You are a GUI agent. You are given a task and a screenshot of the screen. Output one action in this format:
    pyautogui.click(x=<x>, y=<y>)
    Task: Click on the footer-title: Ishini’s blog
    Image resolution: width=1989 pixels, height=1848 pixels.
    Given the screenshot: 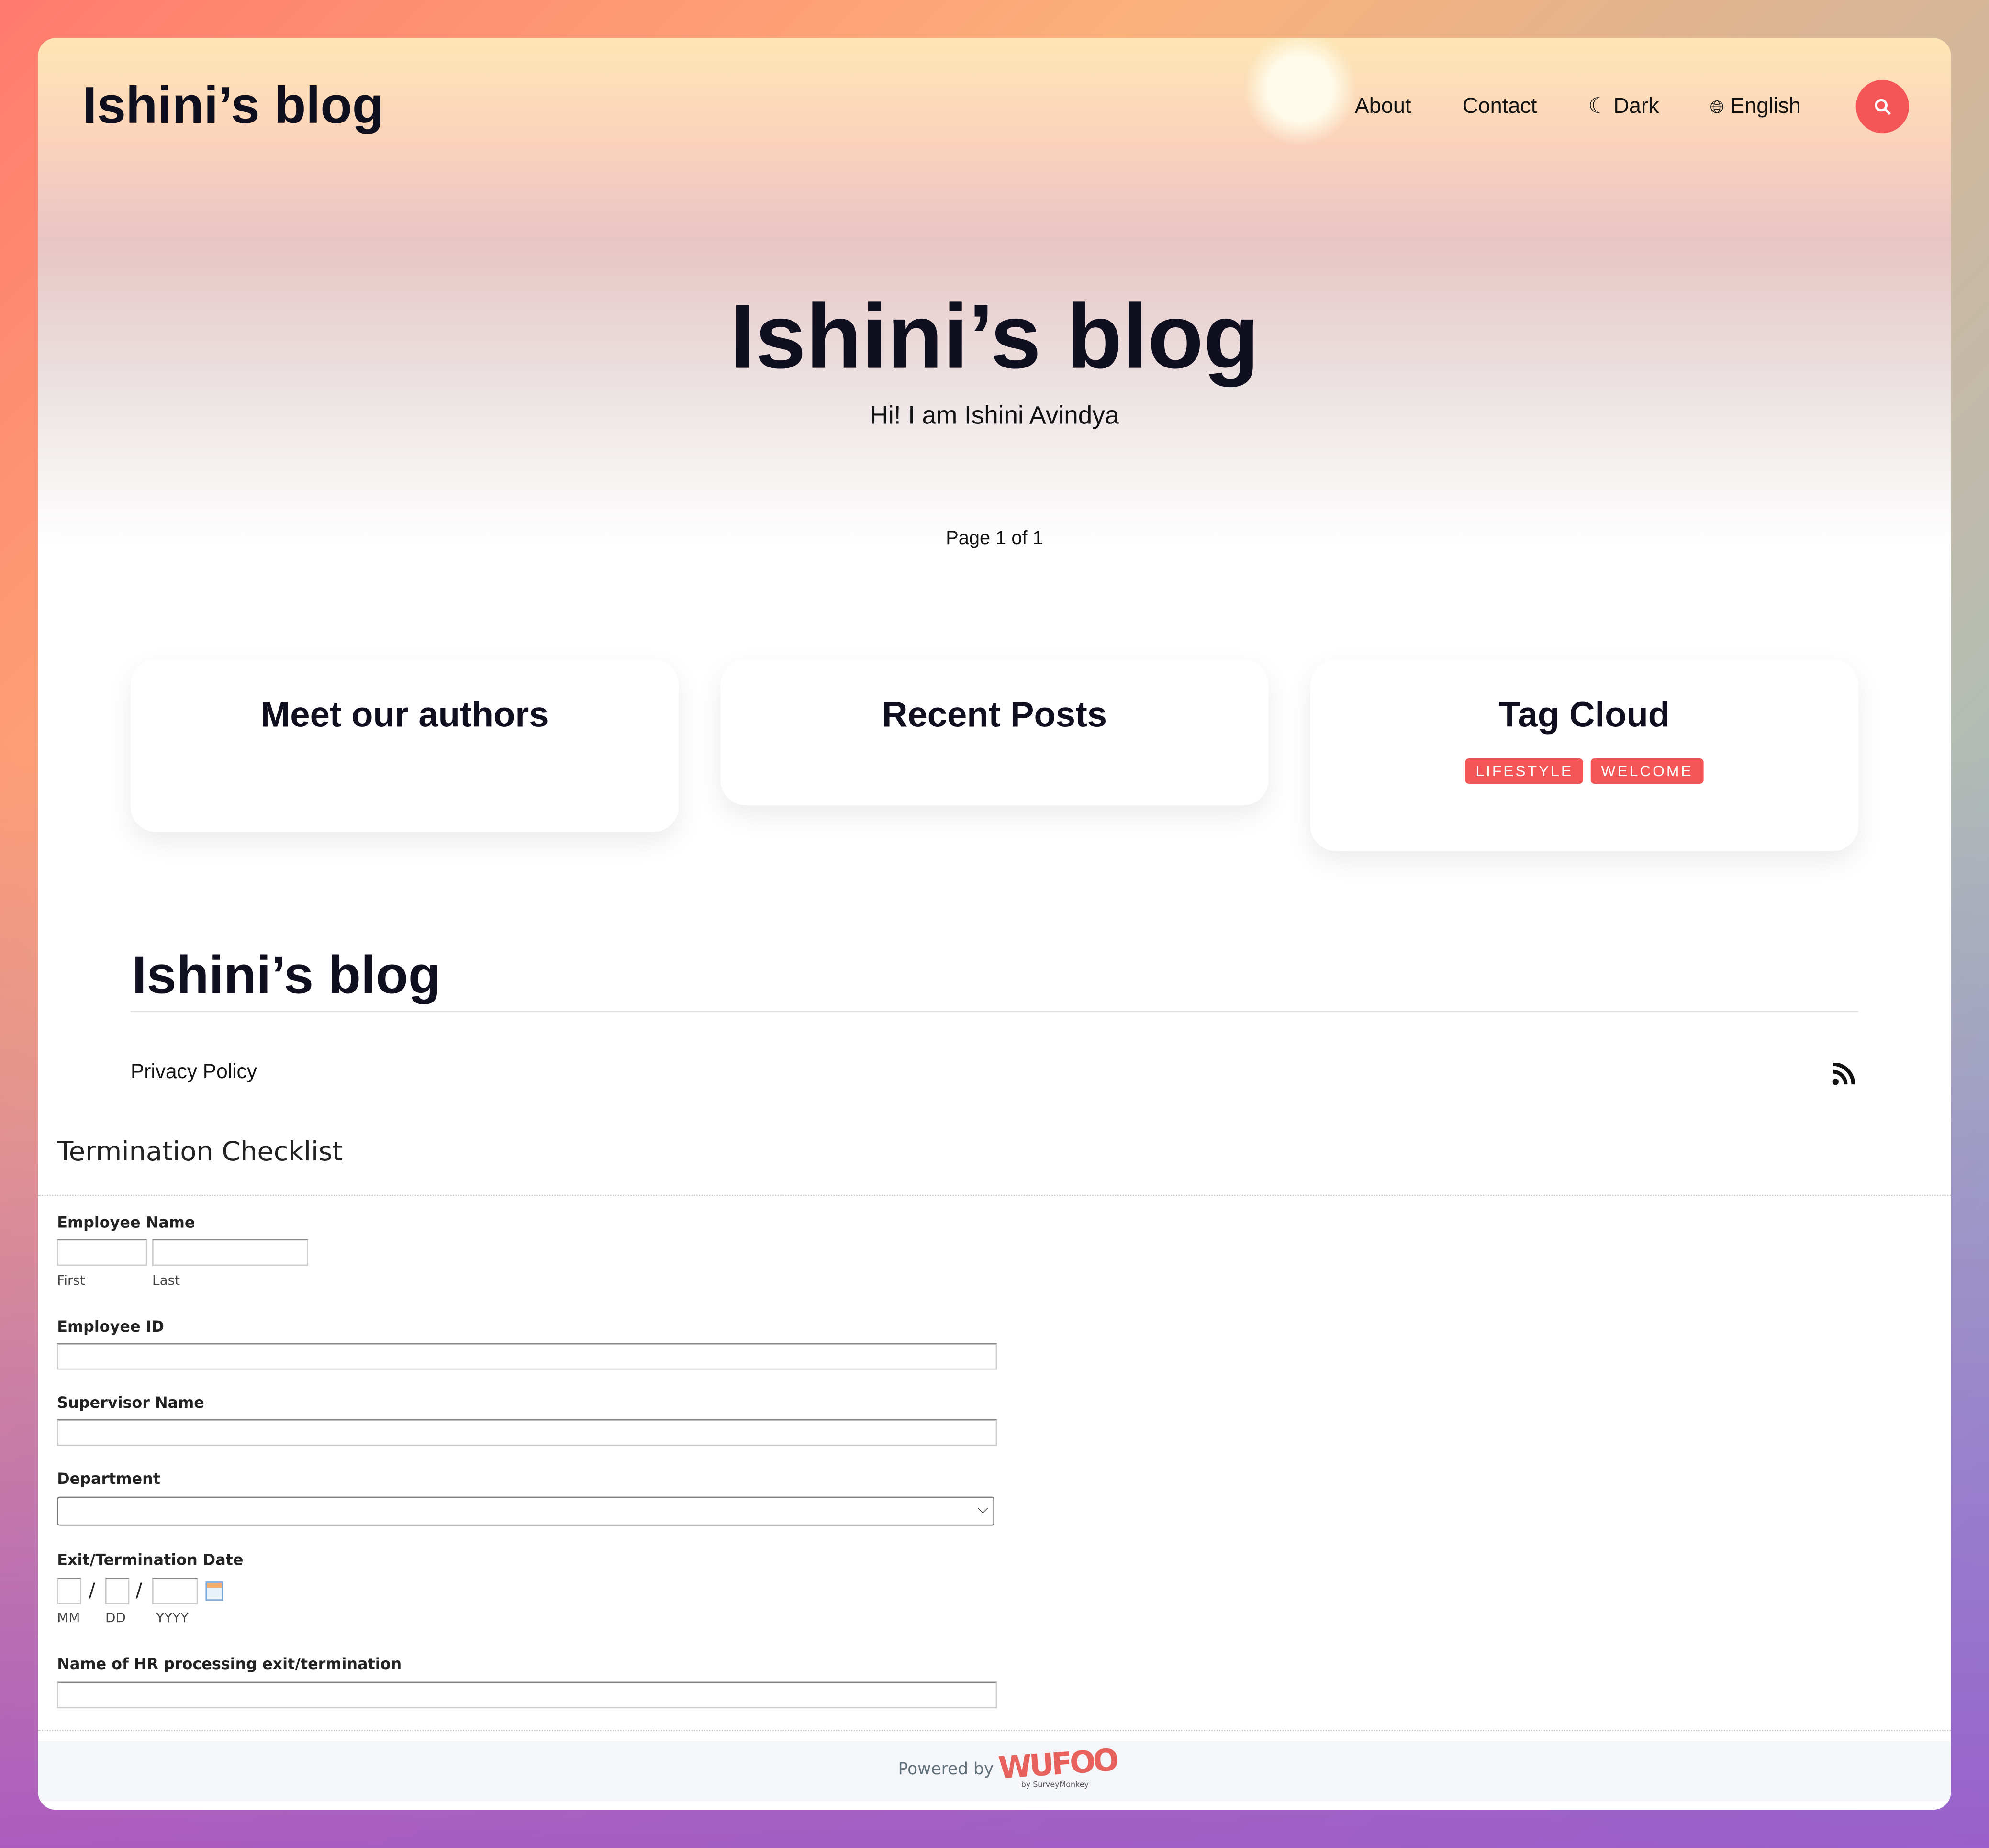 What is the action you would take?
    pyautogui.click(x=287, y=975)
    